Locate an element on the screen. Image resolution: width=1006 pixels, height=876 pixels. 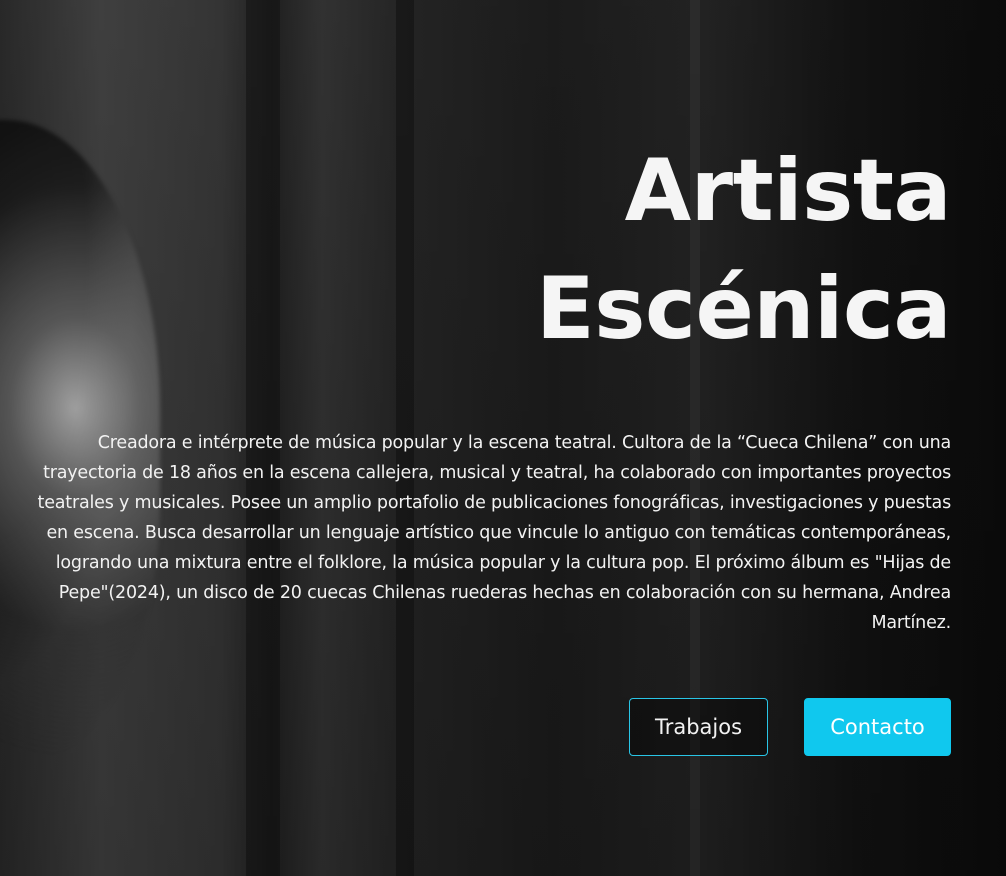
hero-title-line2: Escénica is located at coordinates (743, 309).